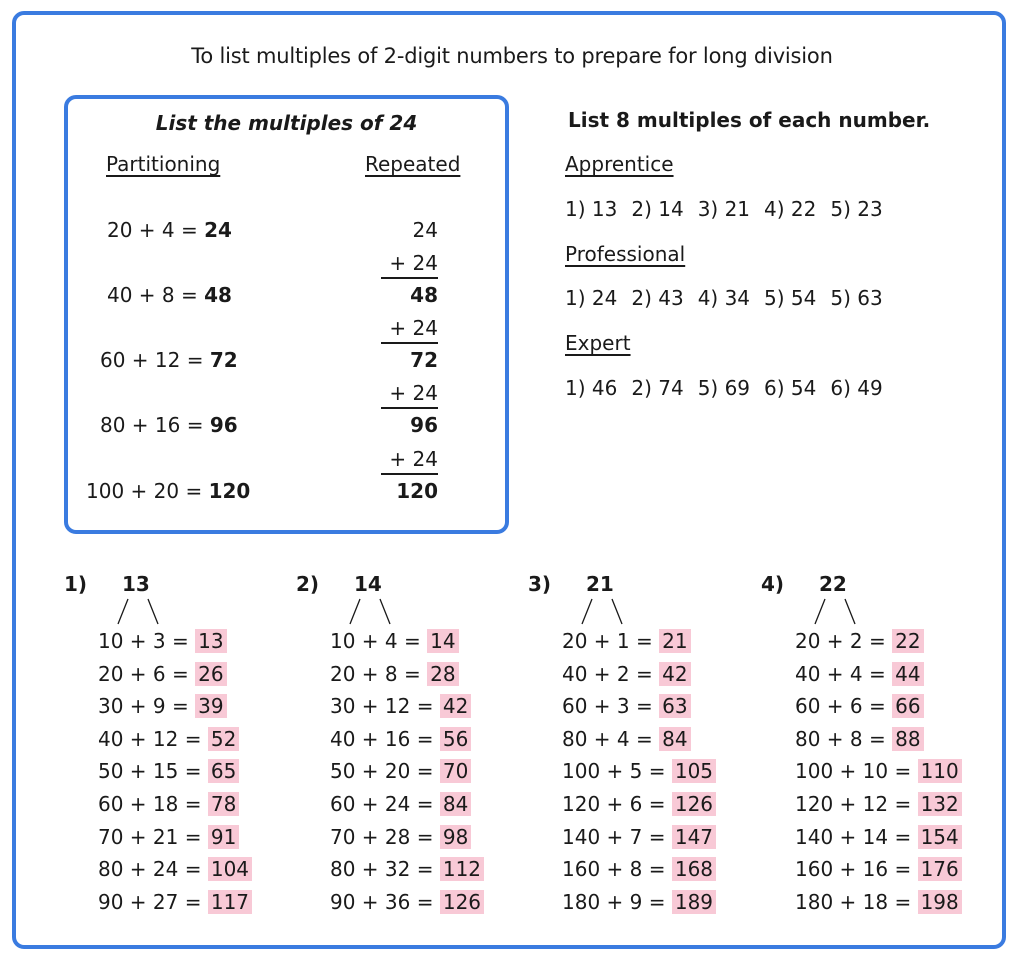 The image size is (1024, 967). I want to click on highlighted-multiple: 147, so click(694, 836).